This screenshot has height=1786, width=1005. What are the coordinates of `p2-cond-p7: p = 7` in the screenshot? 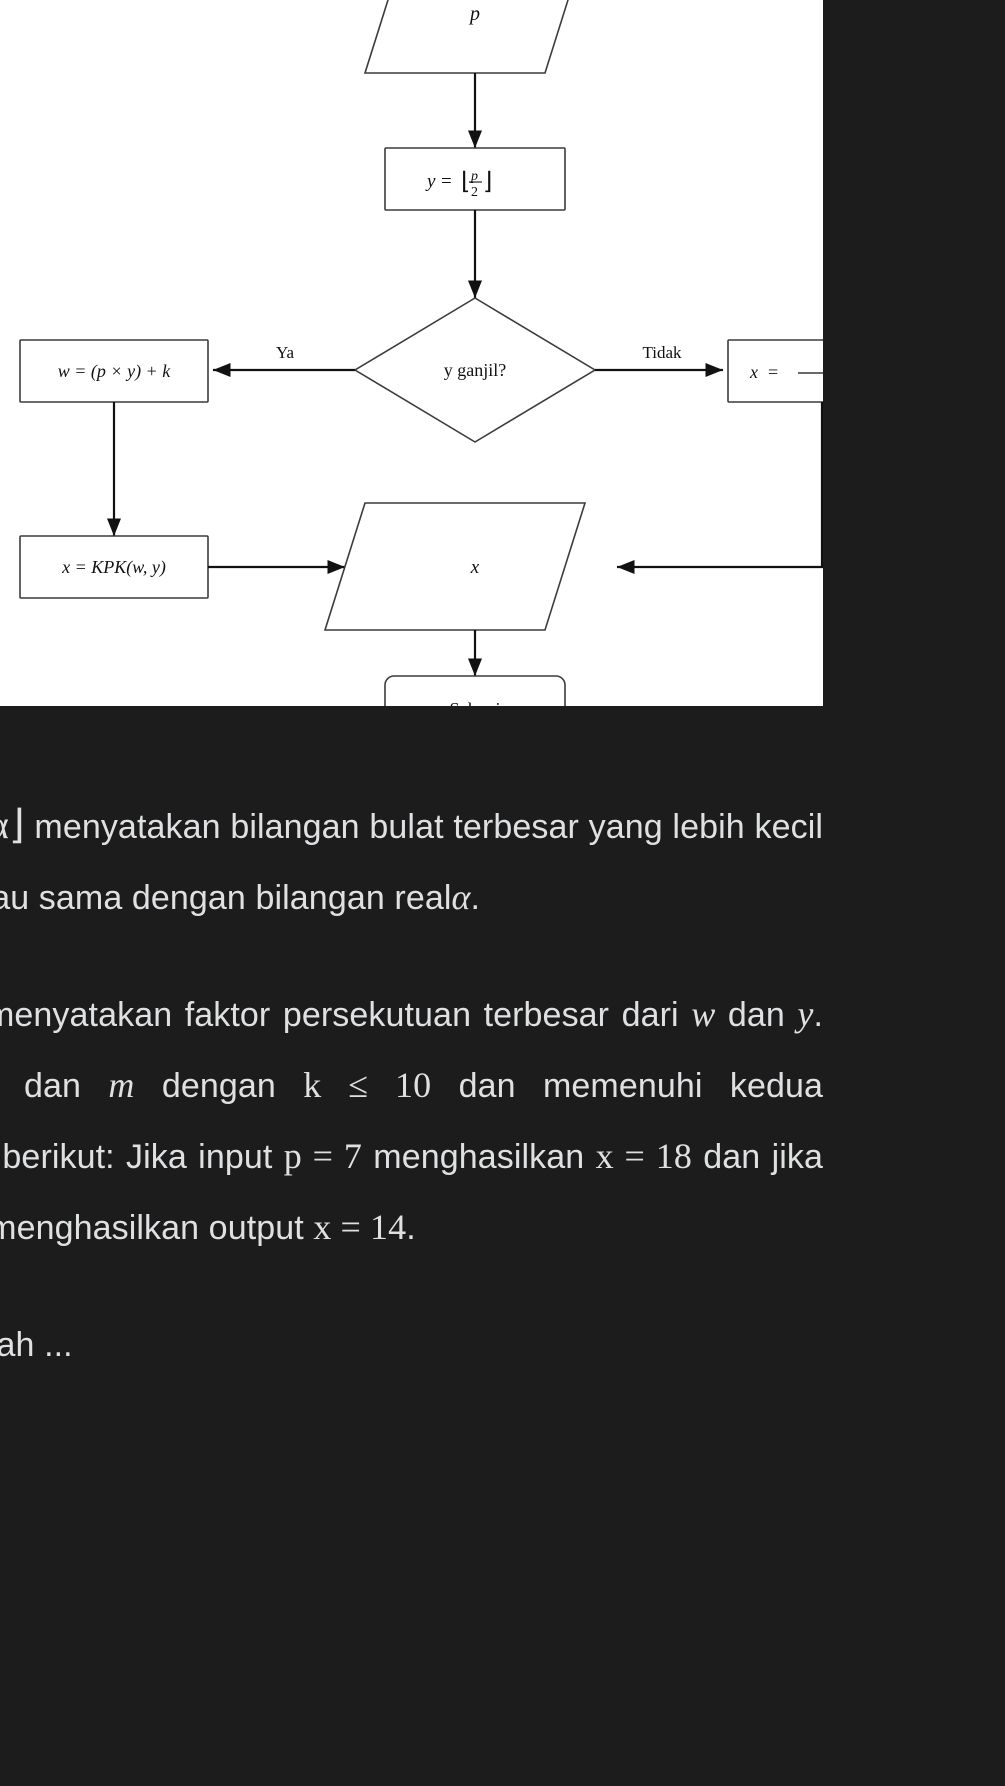 It's located at (322, 1156).